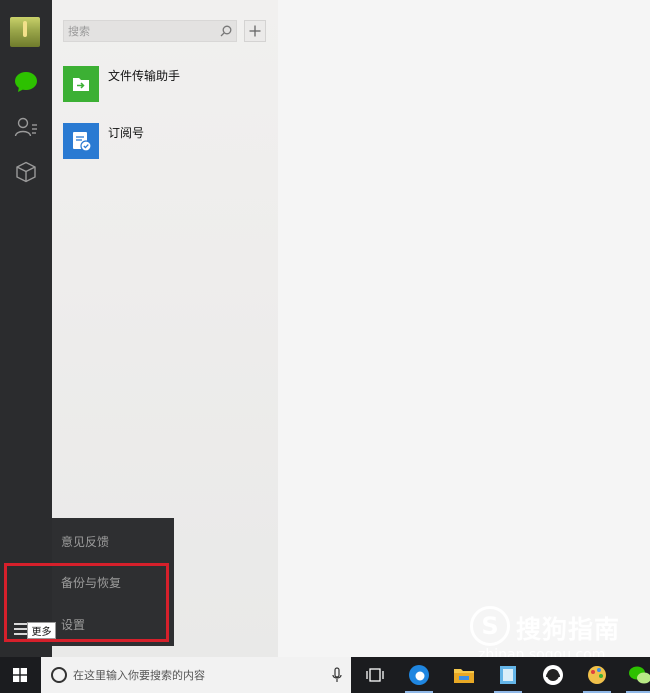 This screenshot has height=693, width=650. I want to click on menu-item-settings: 设置, so click(73, 624).